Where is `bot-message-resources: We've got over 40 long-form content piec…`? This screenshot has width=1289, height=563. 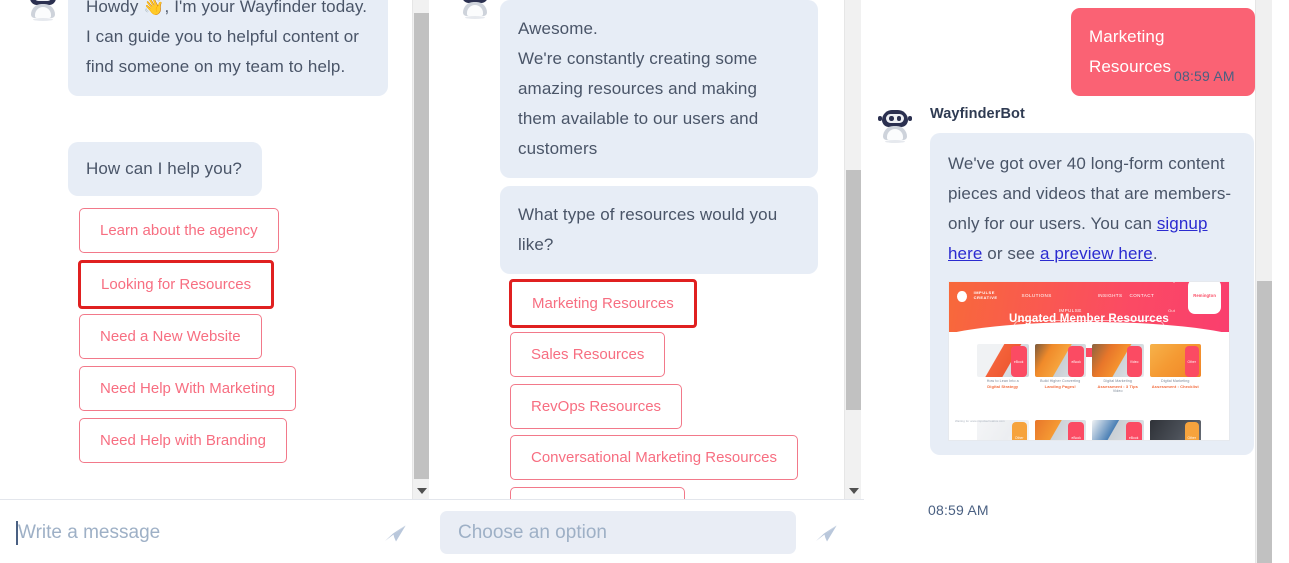 bot-message-resources: We've got over 40 long-form content piec… is located at coordinates (1092, 294).